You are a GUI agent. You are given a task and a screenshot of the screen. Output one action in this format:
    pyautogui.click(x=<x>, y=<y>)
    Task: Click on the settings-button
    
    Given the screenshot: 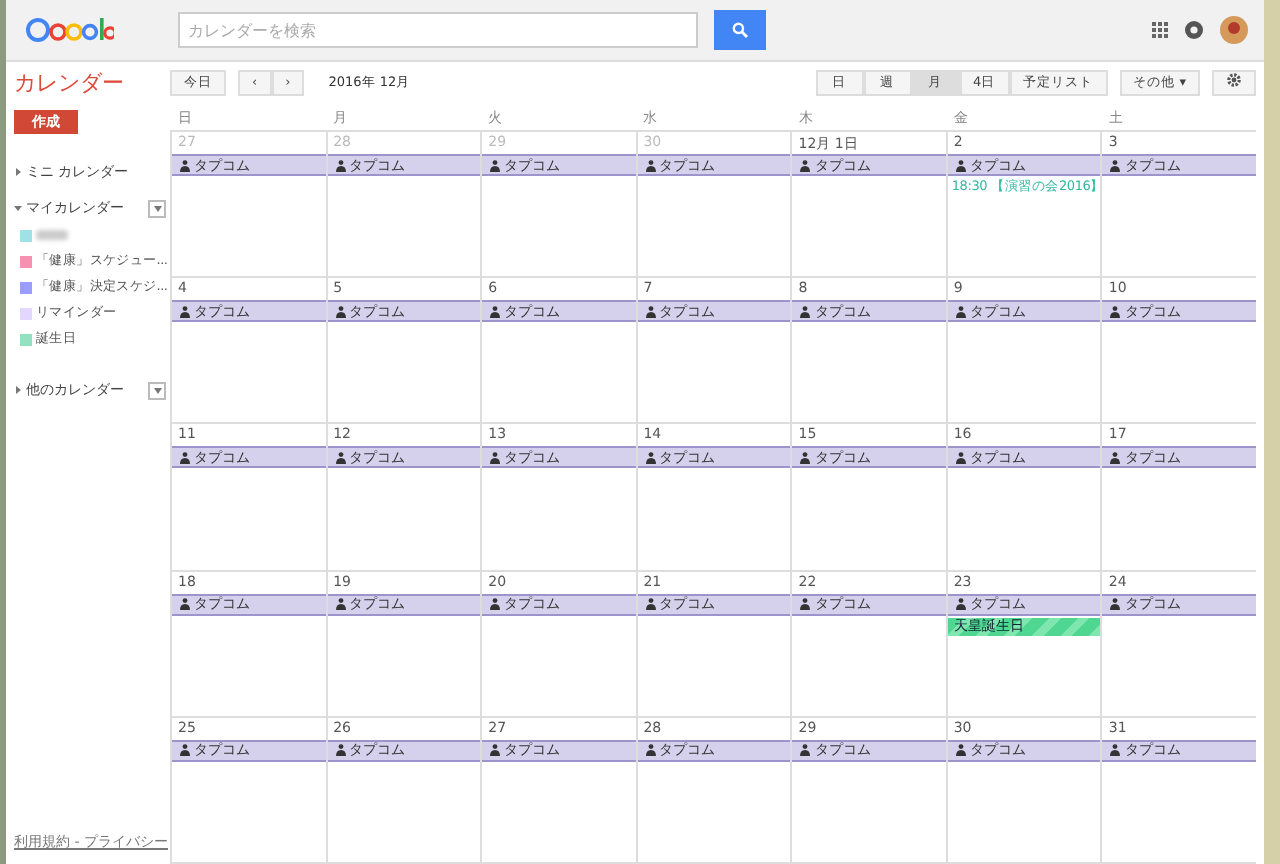 What is the action you would take?
    pyautogui.click(x=1234, y=82)
    